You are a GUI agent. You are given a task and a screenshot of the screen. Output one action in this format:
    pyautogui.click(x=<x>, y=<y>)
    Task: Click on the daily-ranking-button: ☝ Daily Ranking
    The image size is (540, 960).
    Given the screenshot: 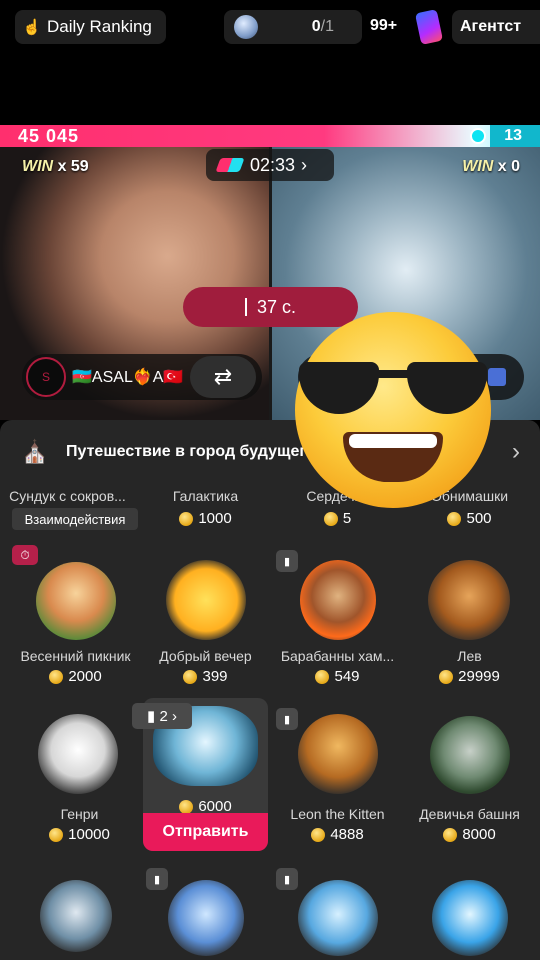 What is the action you would take?
    pyautogui.click(x=90, y=27)
    